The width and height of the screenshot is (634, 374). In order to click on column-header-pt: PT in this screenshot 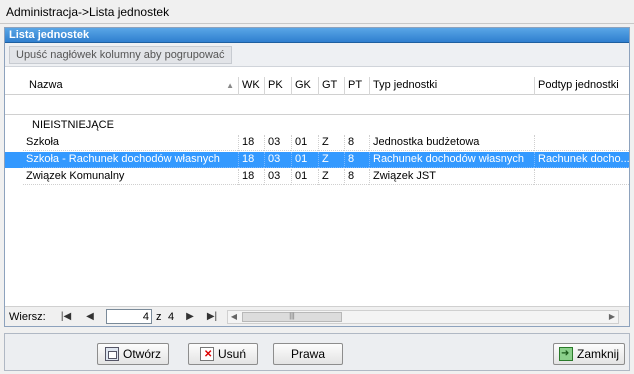, I will do `click(356, 86)`.